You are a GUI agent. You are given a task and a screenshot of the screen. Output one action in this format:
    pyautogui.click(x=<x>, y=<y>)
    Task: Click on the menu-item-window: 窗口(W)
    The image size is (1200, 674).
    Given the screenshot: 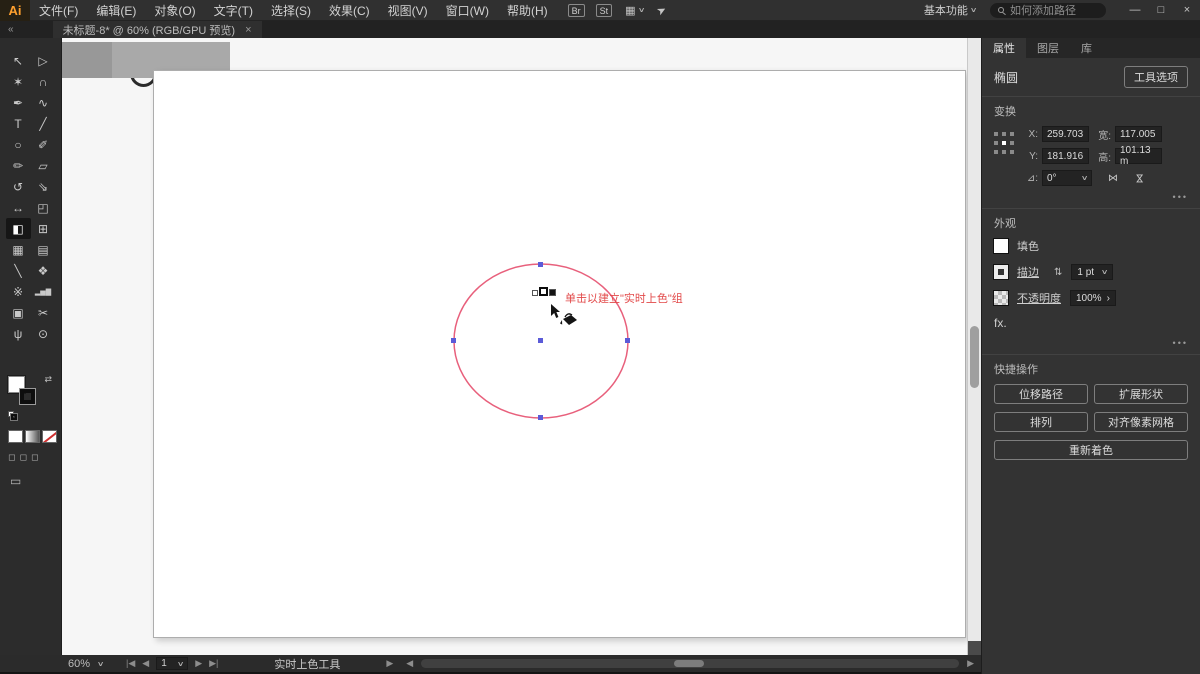 What is the action you would take?
    pyautogui.click(x=467, y=10)
    